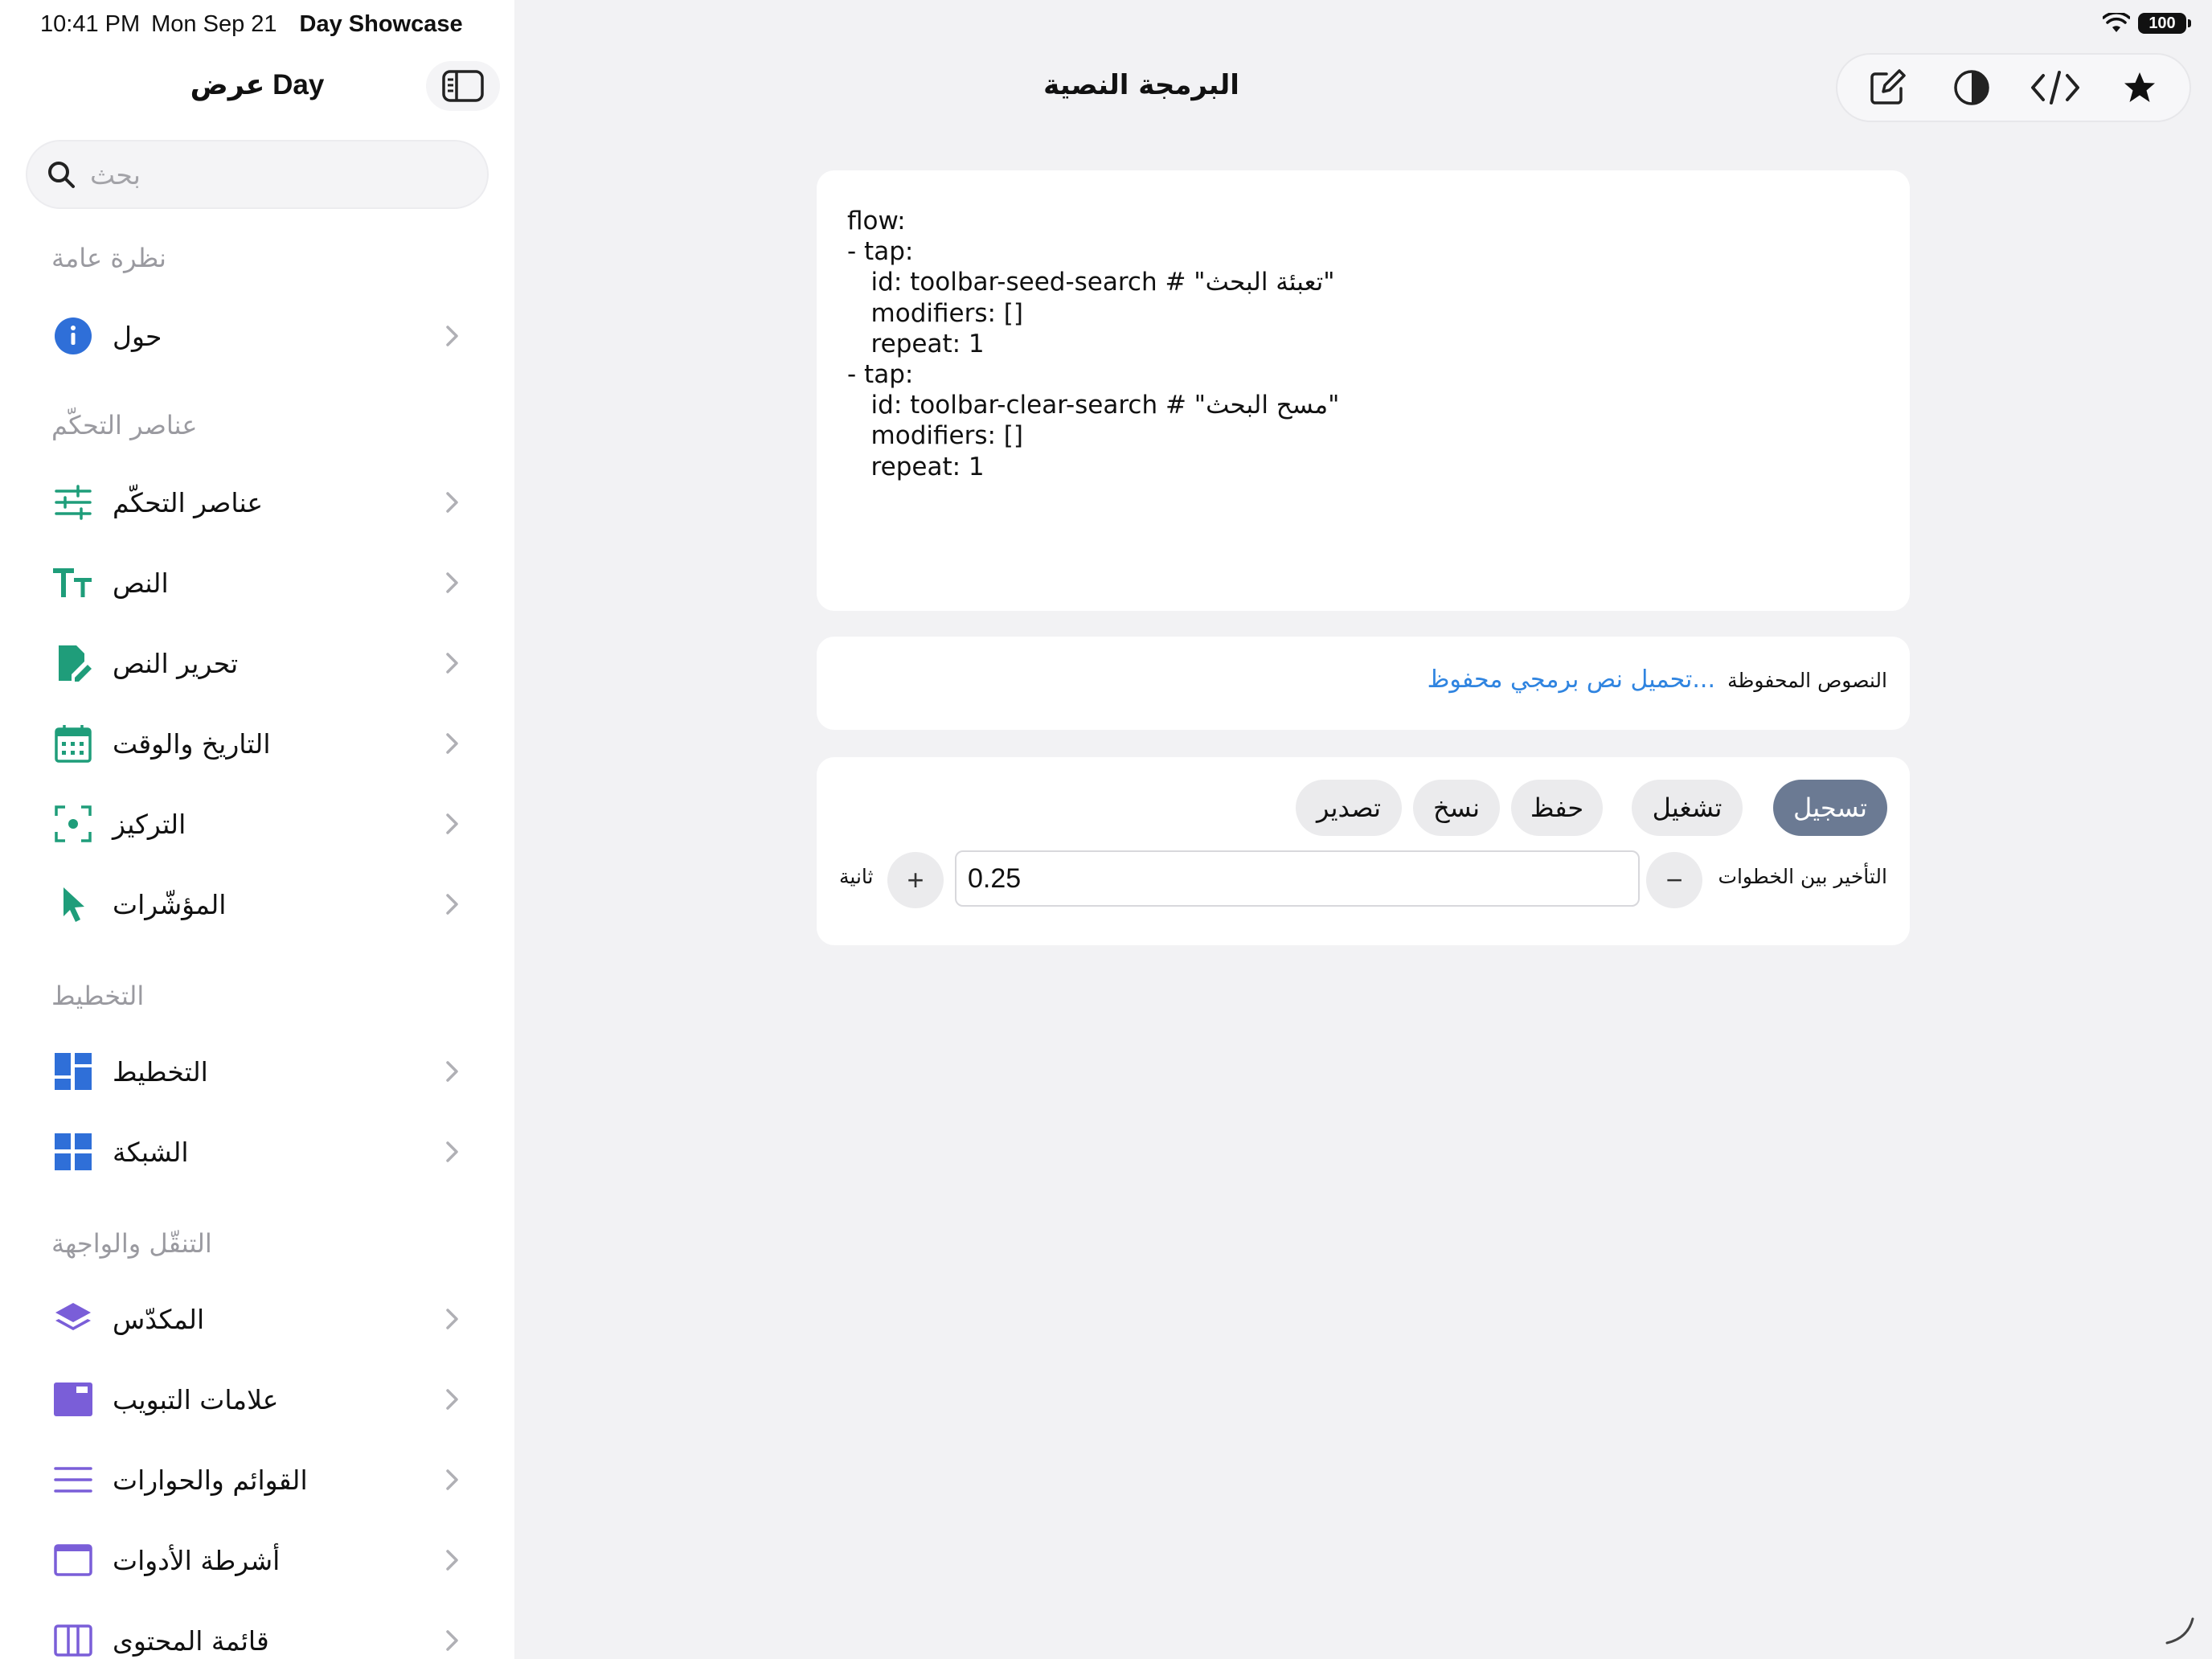 The width and height of the screenshot is (2212, 1659). Describe the element at coordinates (141, 583) in the screenshot. I see `sidebar-item-label: النص` at that location.